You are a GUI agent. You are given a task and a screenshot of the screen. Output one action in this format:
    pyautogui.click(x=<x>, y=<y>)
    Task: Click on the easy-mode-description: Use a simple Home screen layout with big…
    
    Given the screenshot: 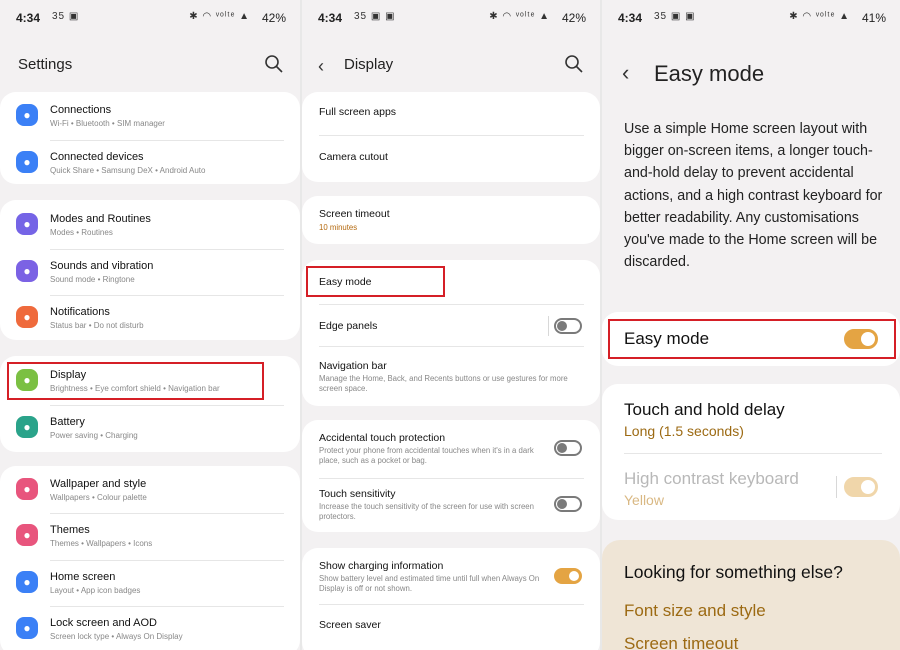 What is the action you would take?
    pyautogui.click(x=753, y=196)
    